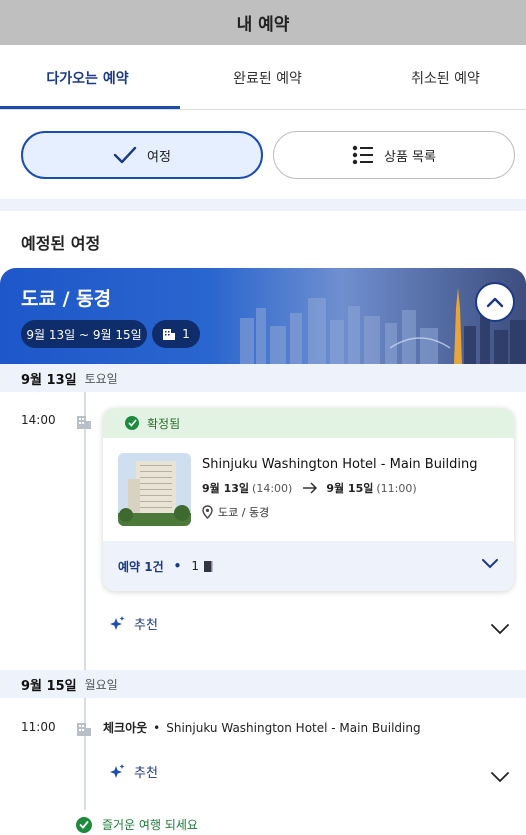 This screenshot has width=526, height=835. Describe the element at coordinates (195, 566) in the screenshot. I see `room-count-value: 1` at that location.